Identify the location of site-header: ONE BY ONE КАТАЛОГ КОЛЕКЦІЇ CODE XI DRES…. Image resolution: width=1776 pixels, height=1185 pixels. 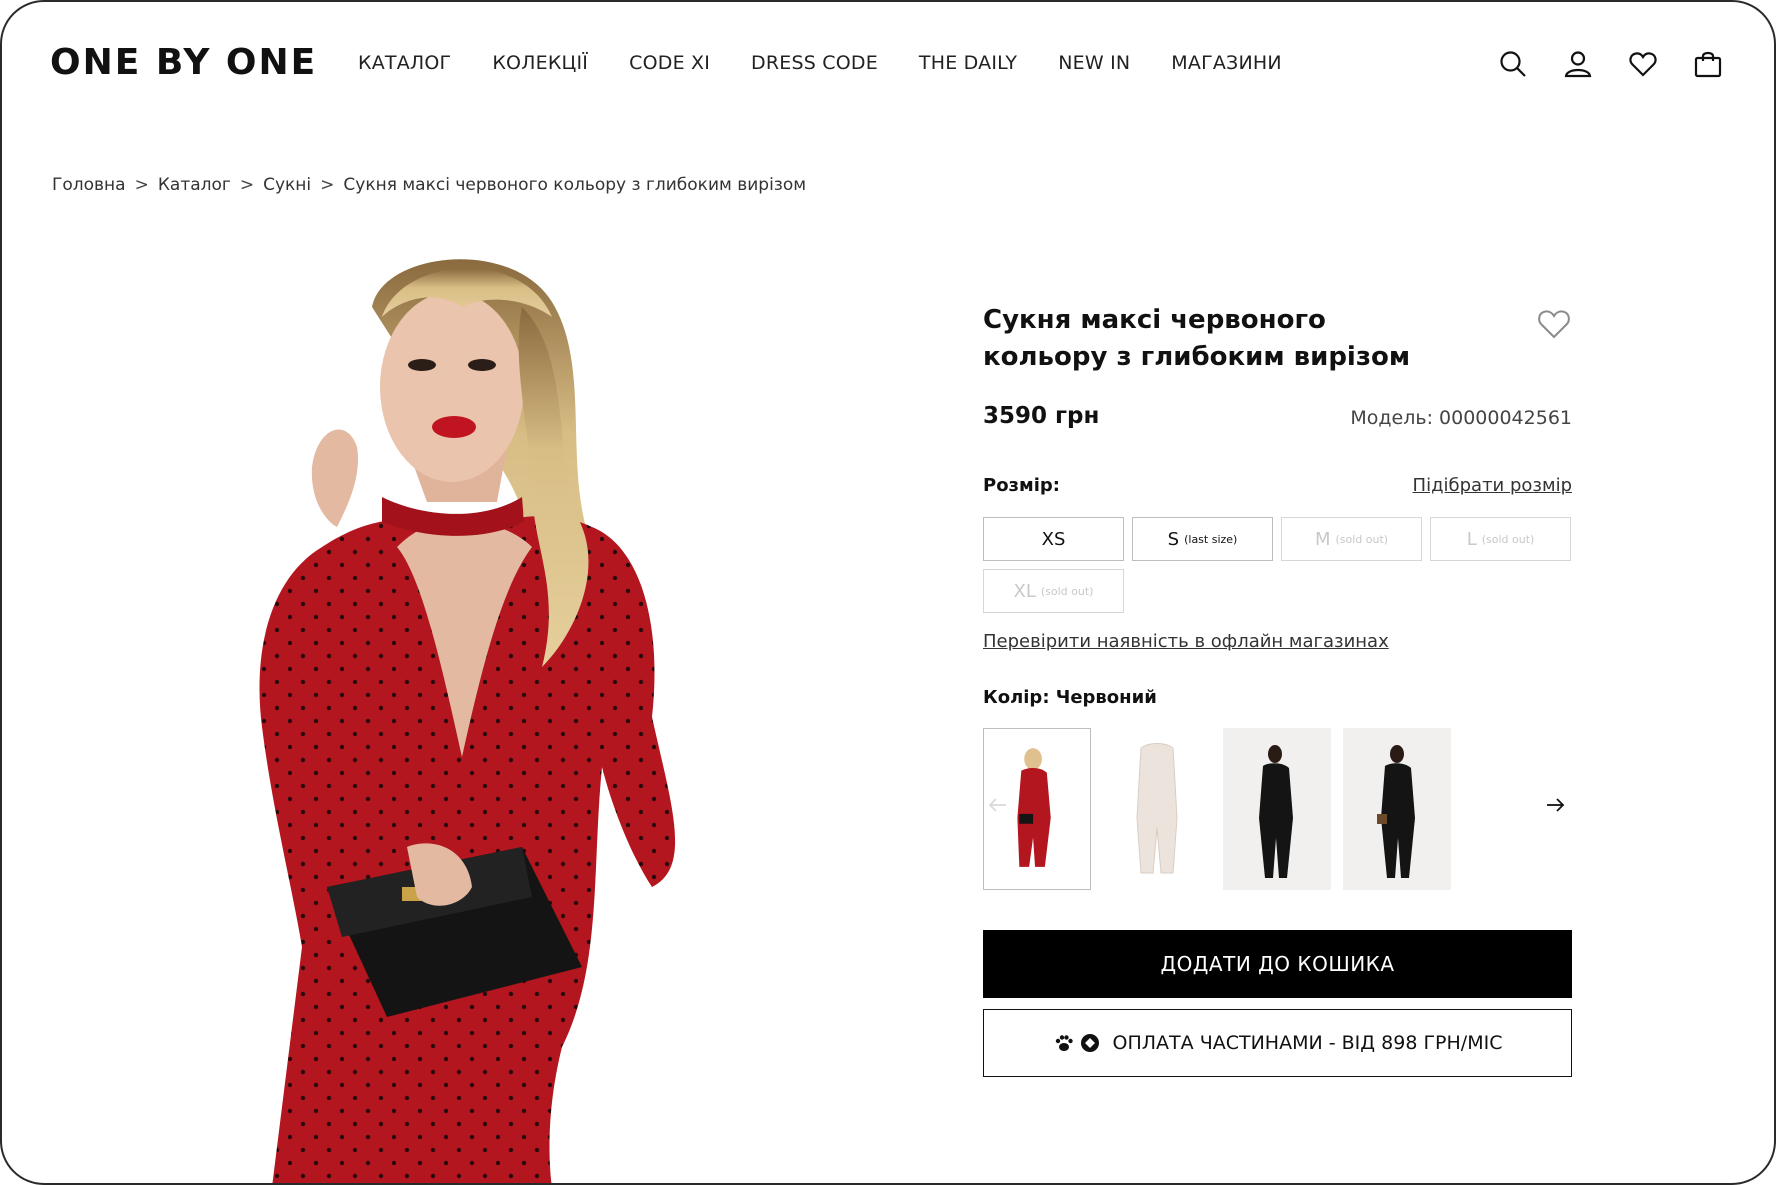
(888, 64).